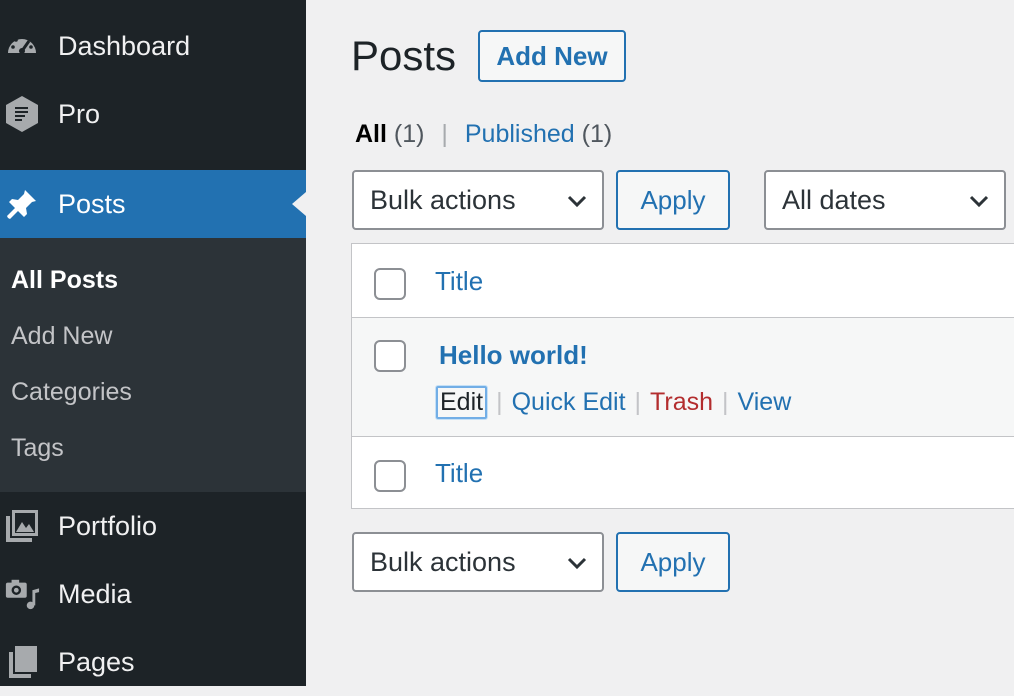  Describe the element at coordinates (22, 204) in the screenshot. I see `pushpin-icon` at that location.